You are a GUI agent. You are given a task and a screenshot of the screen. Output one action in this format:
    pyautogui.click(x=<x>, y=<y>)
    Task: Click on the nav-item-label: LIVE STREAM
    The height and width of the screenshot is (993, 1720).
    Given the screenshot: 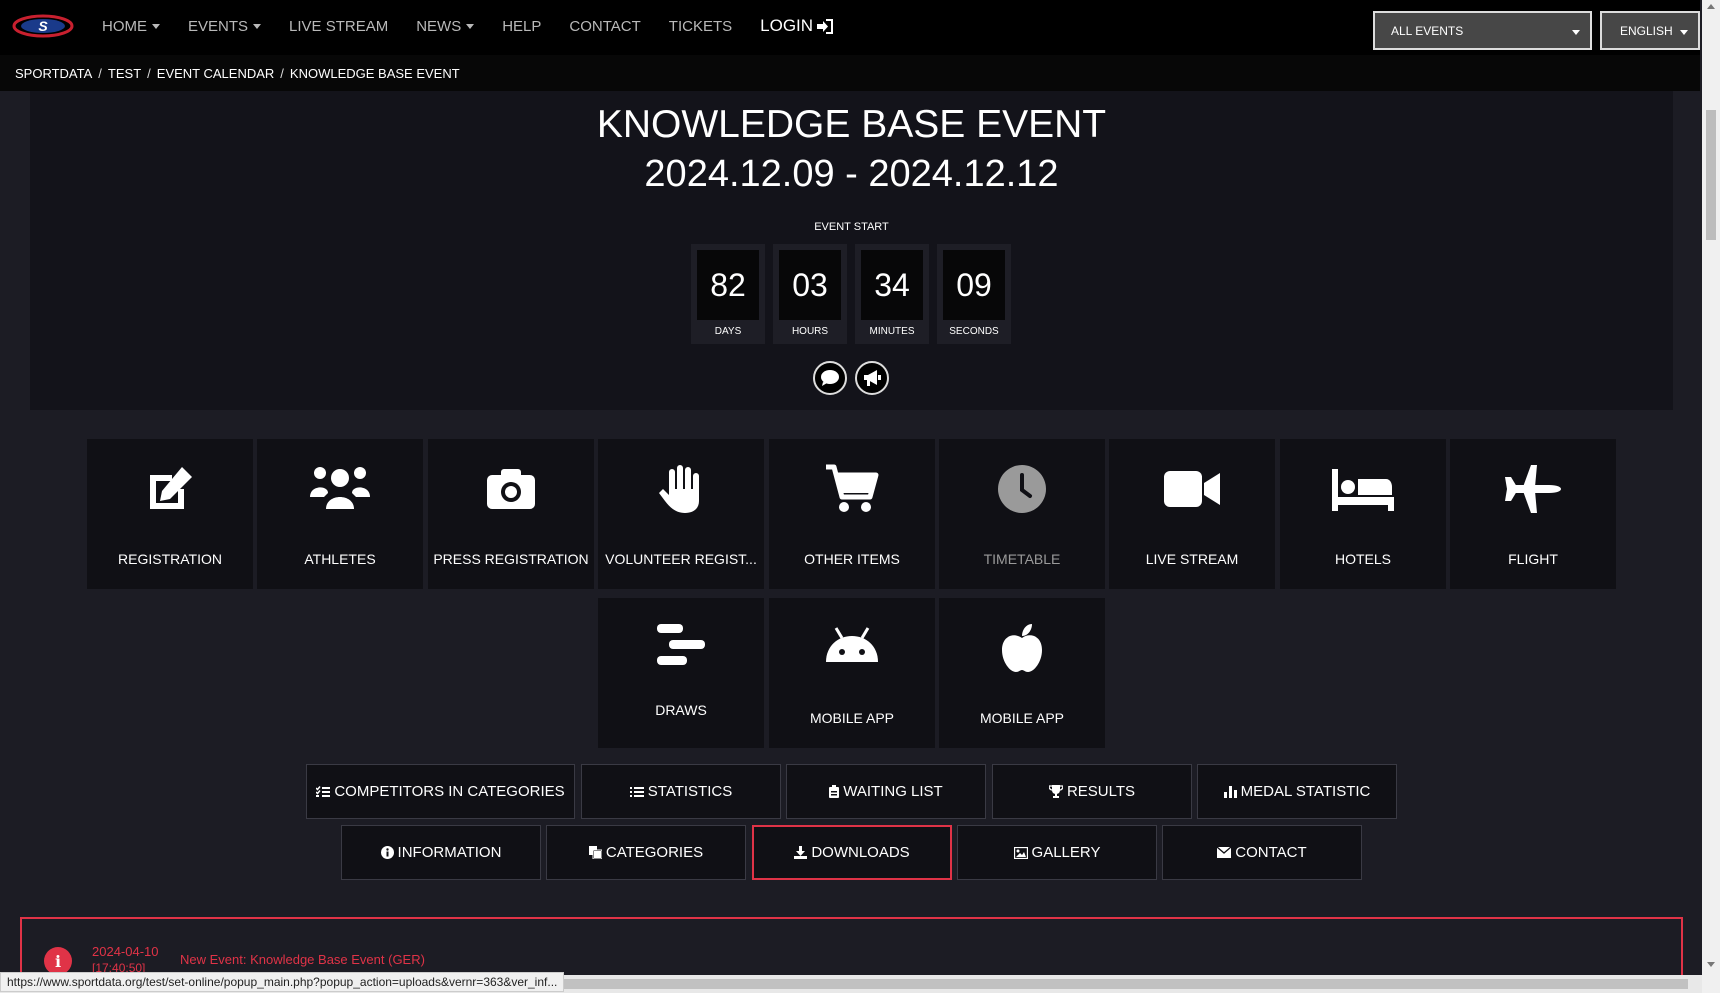 What is the action you would take?
    pyautogui.click(x=339, y=26)
    